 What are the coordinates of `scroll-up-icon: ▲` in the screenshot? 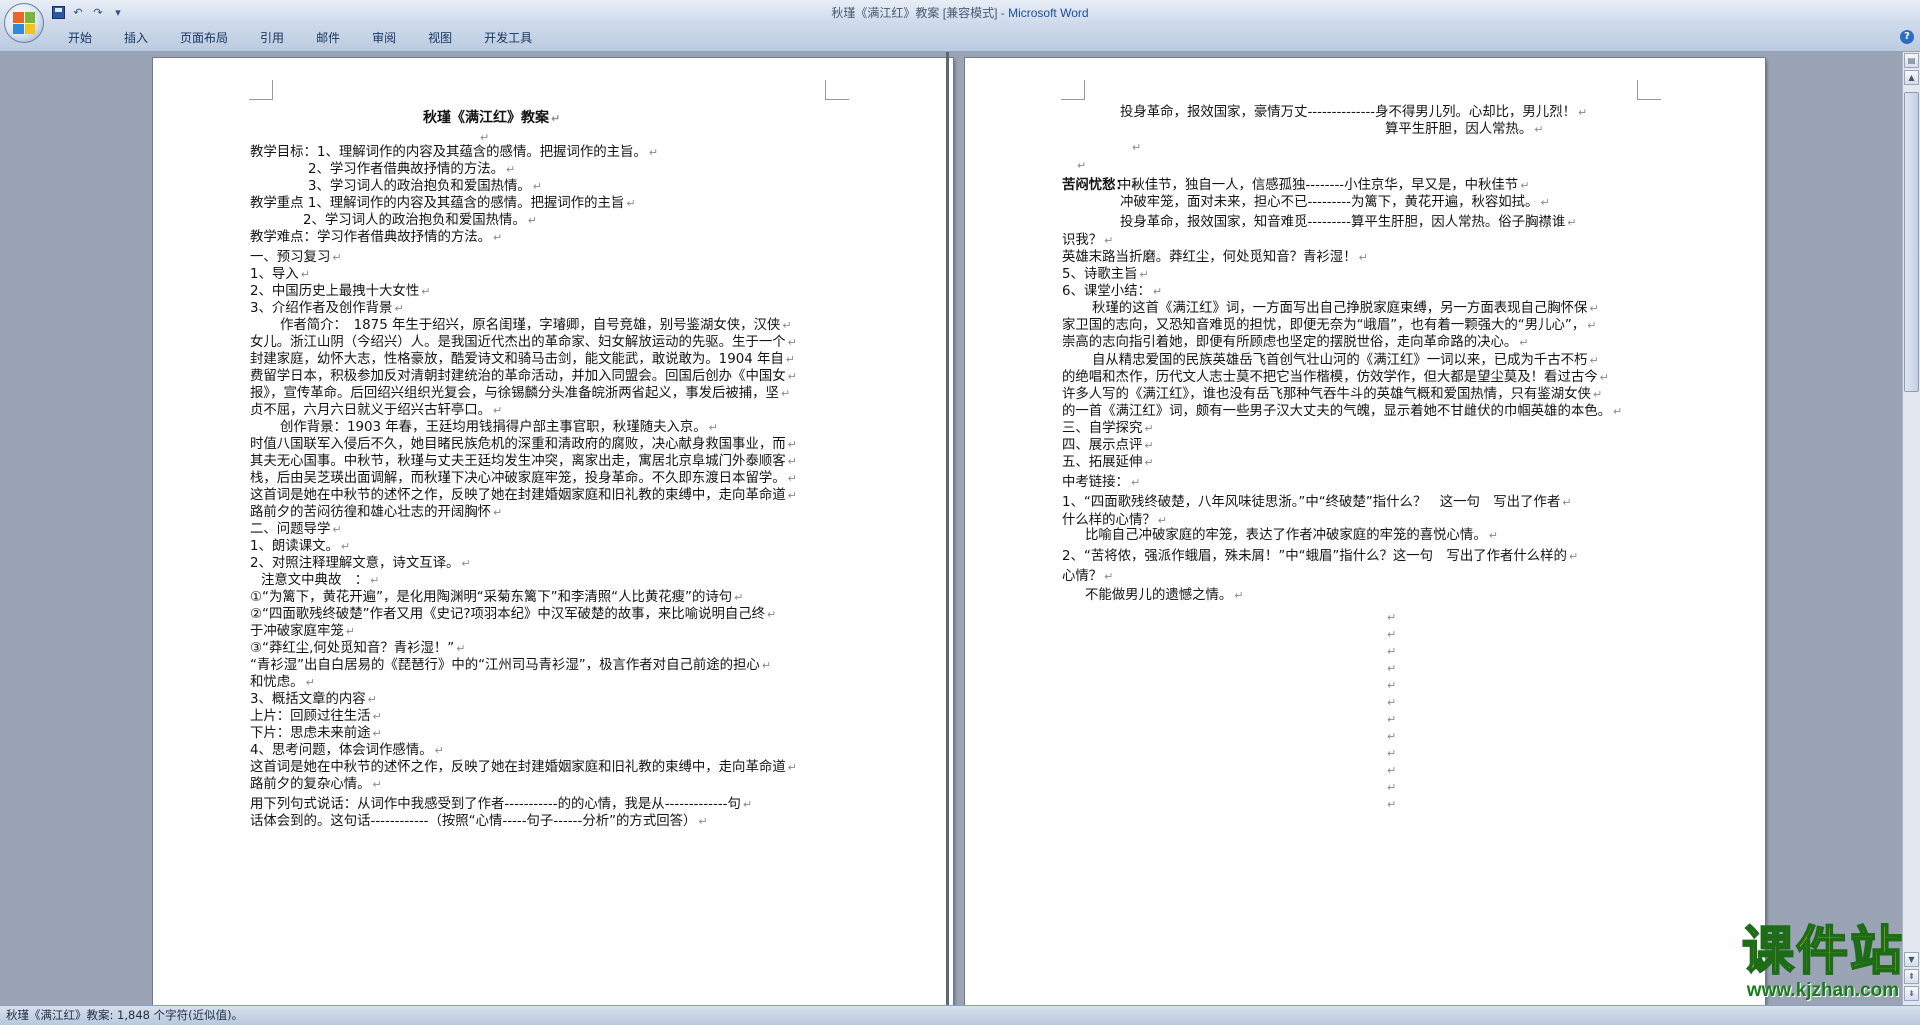 It's located at (1911, 77).